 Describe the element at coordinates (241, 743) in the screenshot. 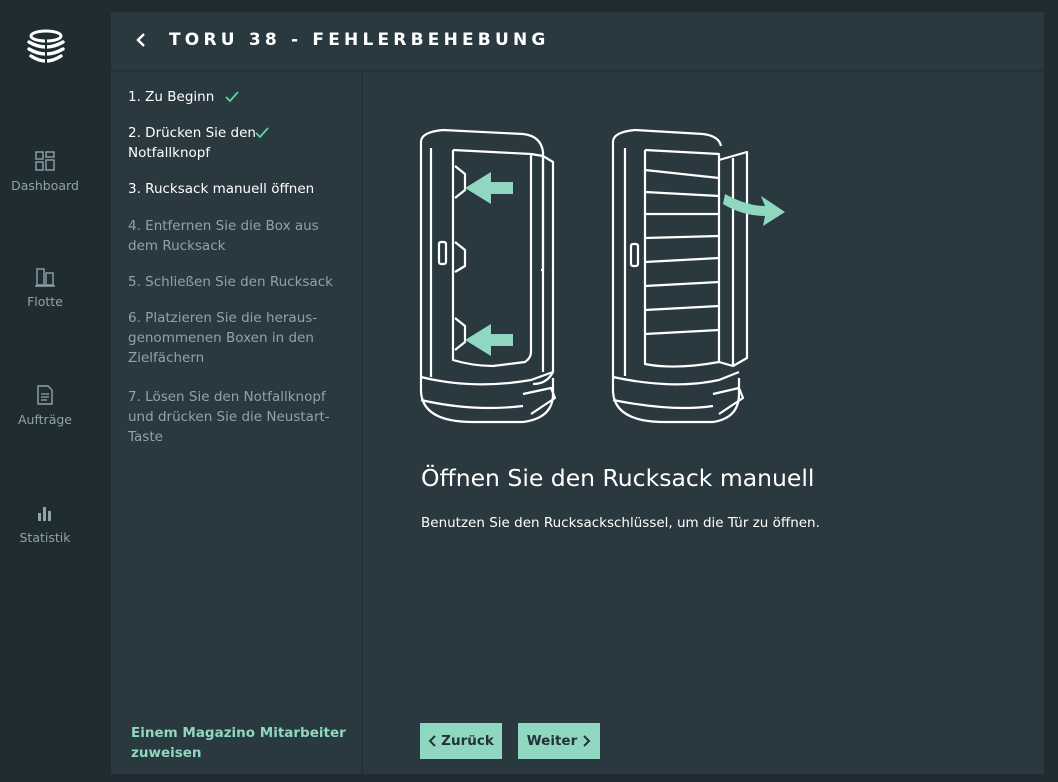

I see `assign-employee-link: Einem Magazino Mitarbeiter zuweisen` at that location.